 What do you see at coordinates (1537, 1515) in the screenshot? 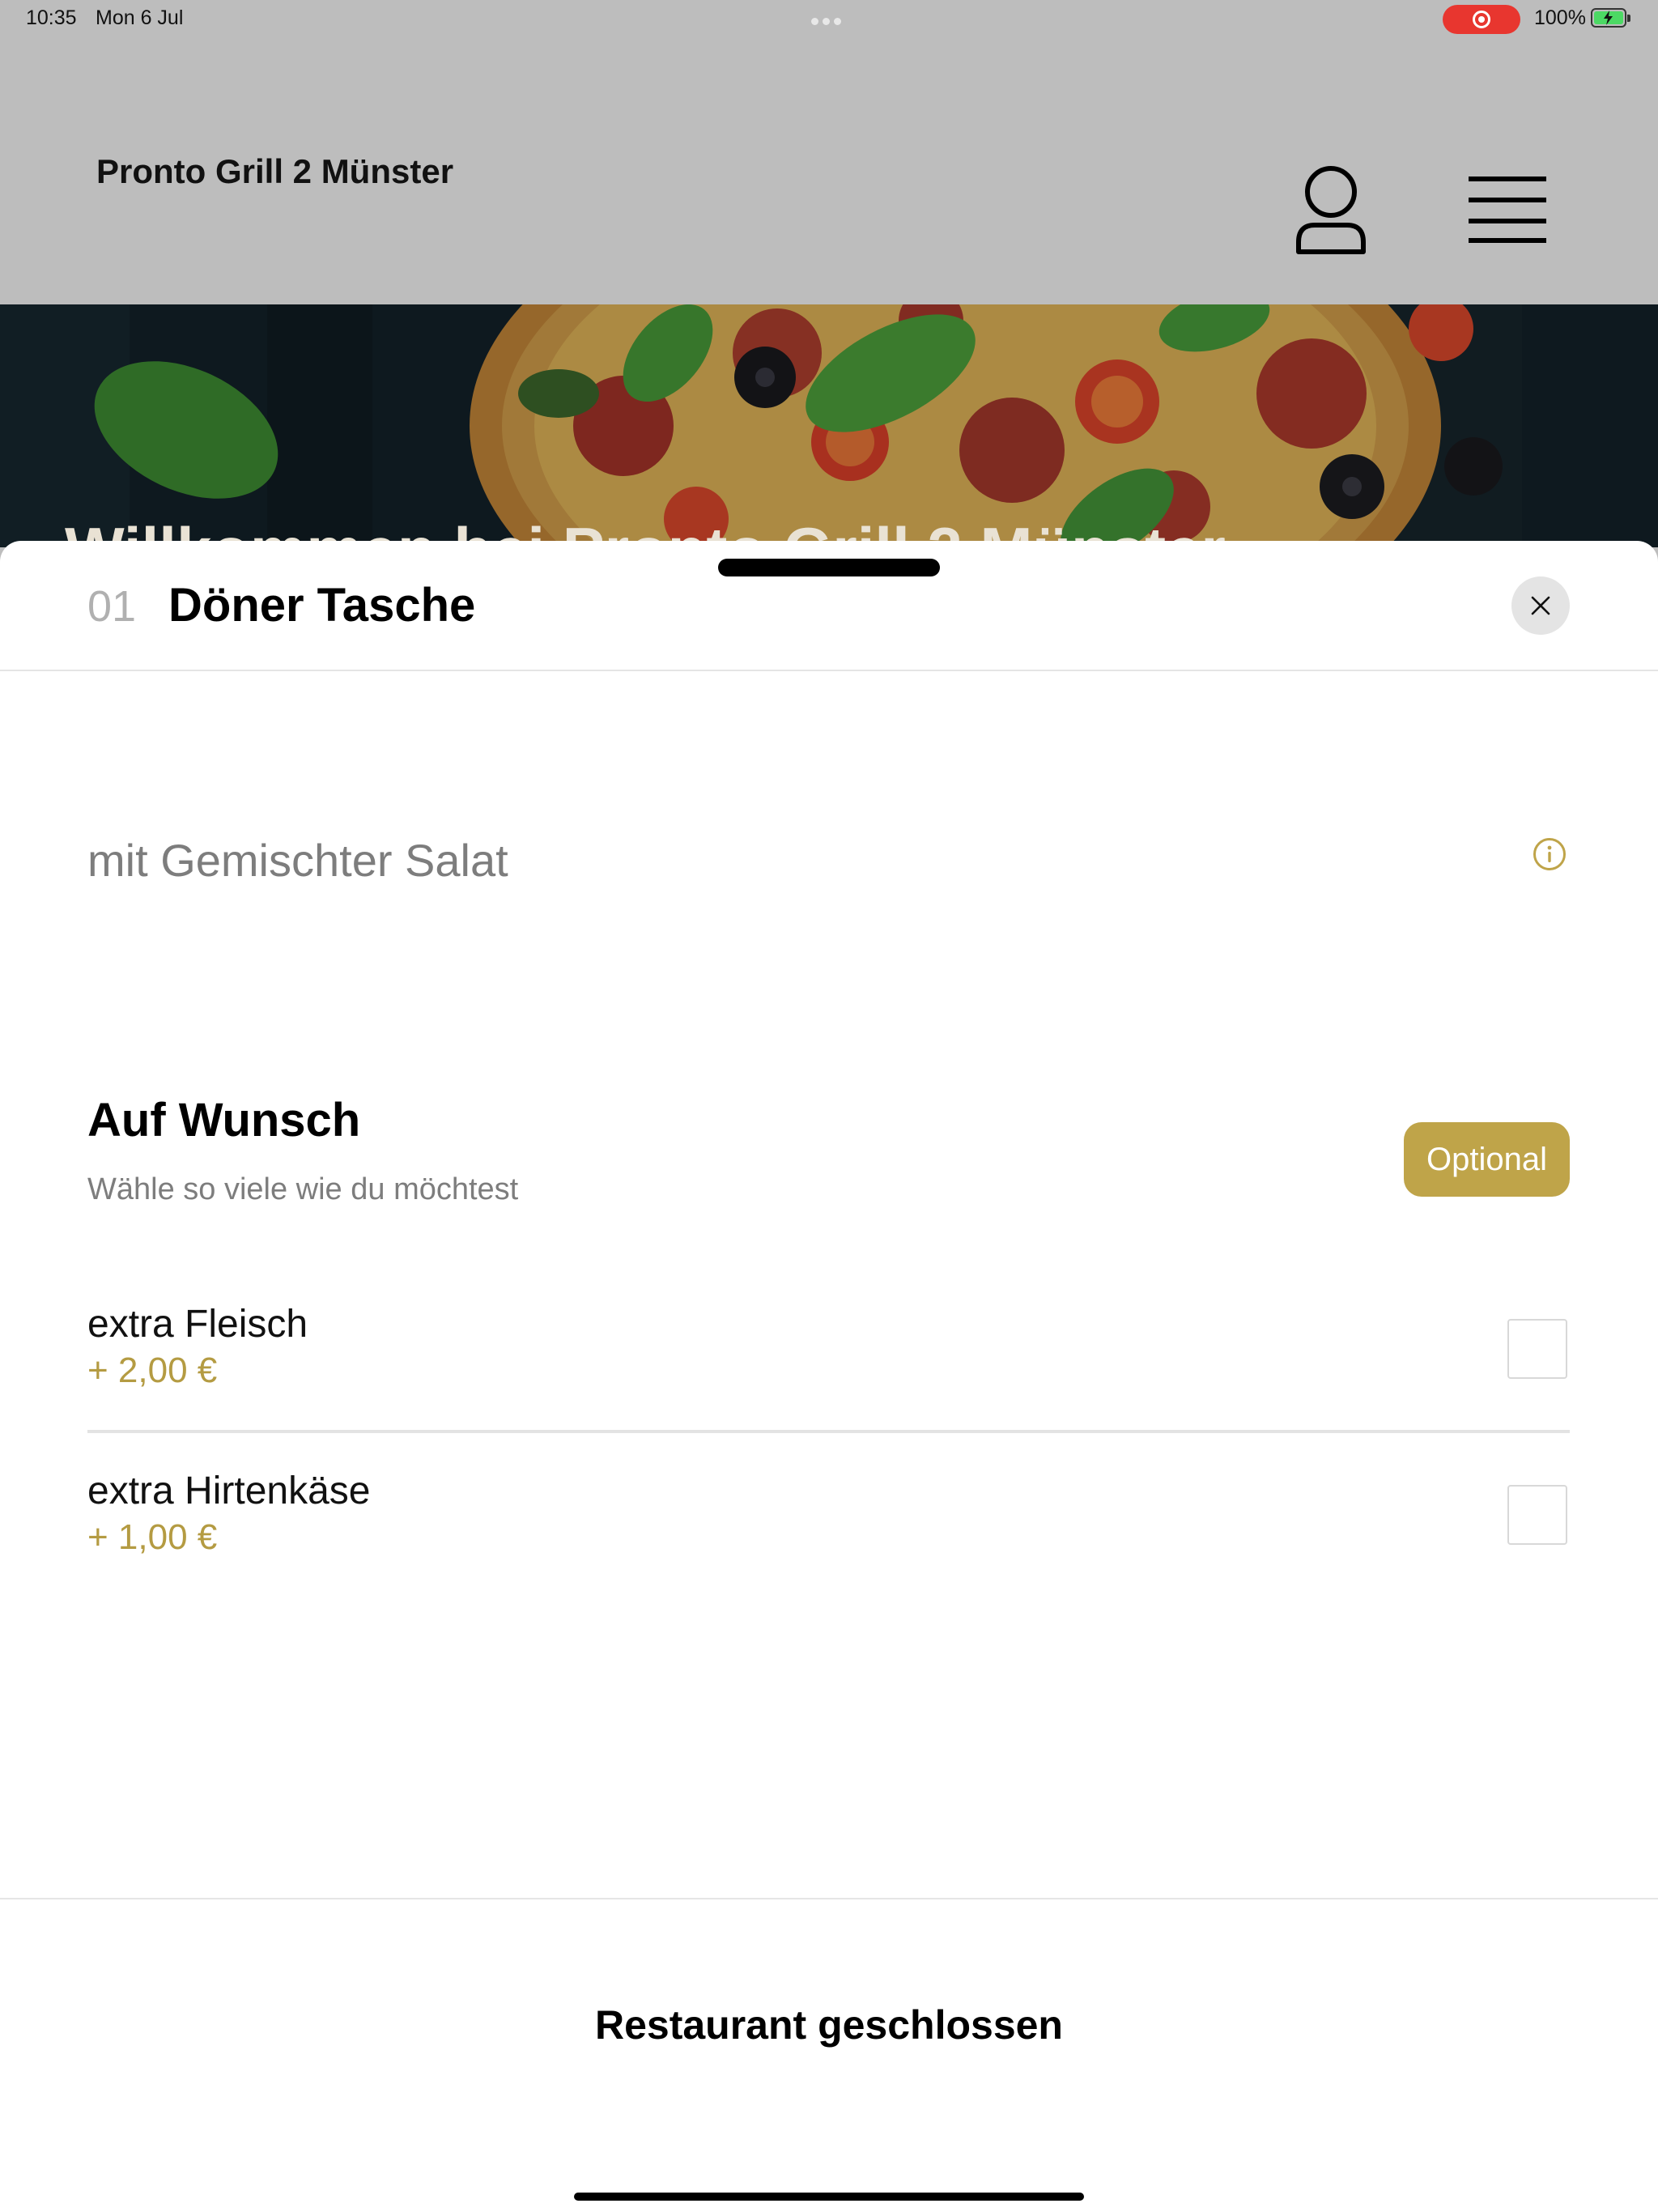
I see `option-checkbox-extra-hirtenkaese` at bounding box center [1537, 1515].